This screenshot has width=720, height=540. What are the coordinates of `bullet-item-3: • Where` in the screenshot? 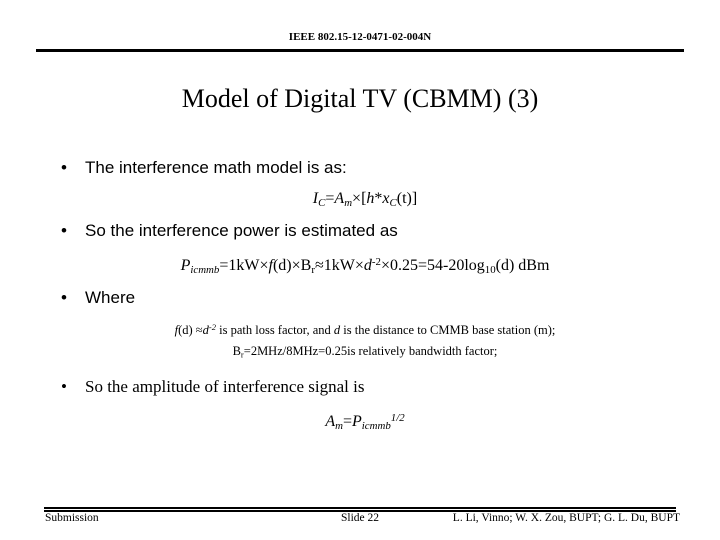 It's located at (365, 298).